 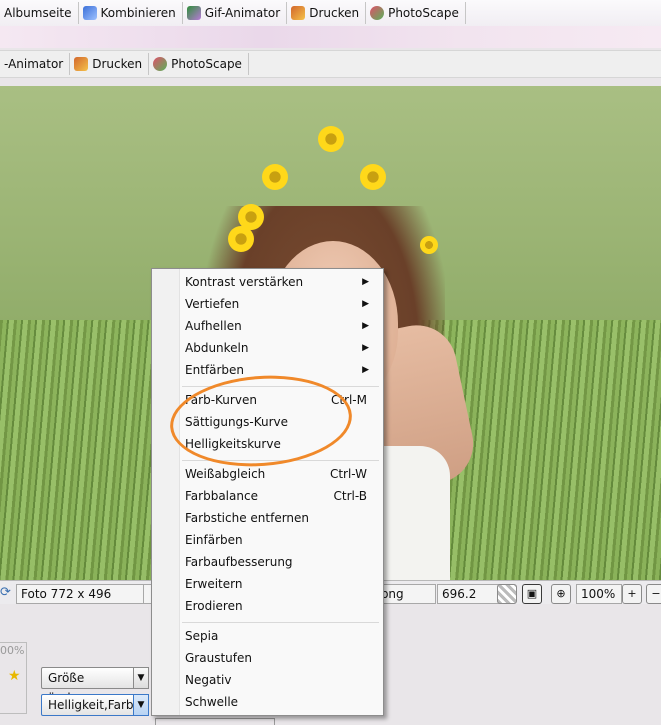 What do you see at coordinates (632, 594) in the screenshot?
I see `zoom-in-icon: +` at bounding box center [632, 594].